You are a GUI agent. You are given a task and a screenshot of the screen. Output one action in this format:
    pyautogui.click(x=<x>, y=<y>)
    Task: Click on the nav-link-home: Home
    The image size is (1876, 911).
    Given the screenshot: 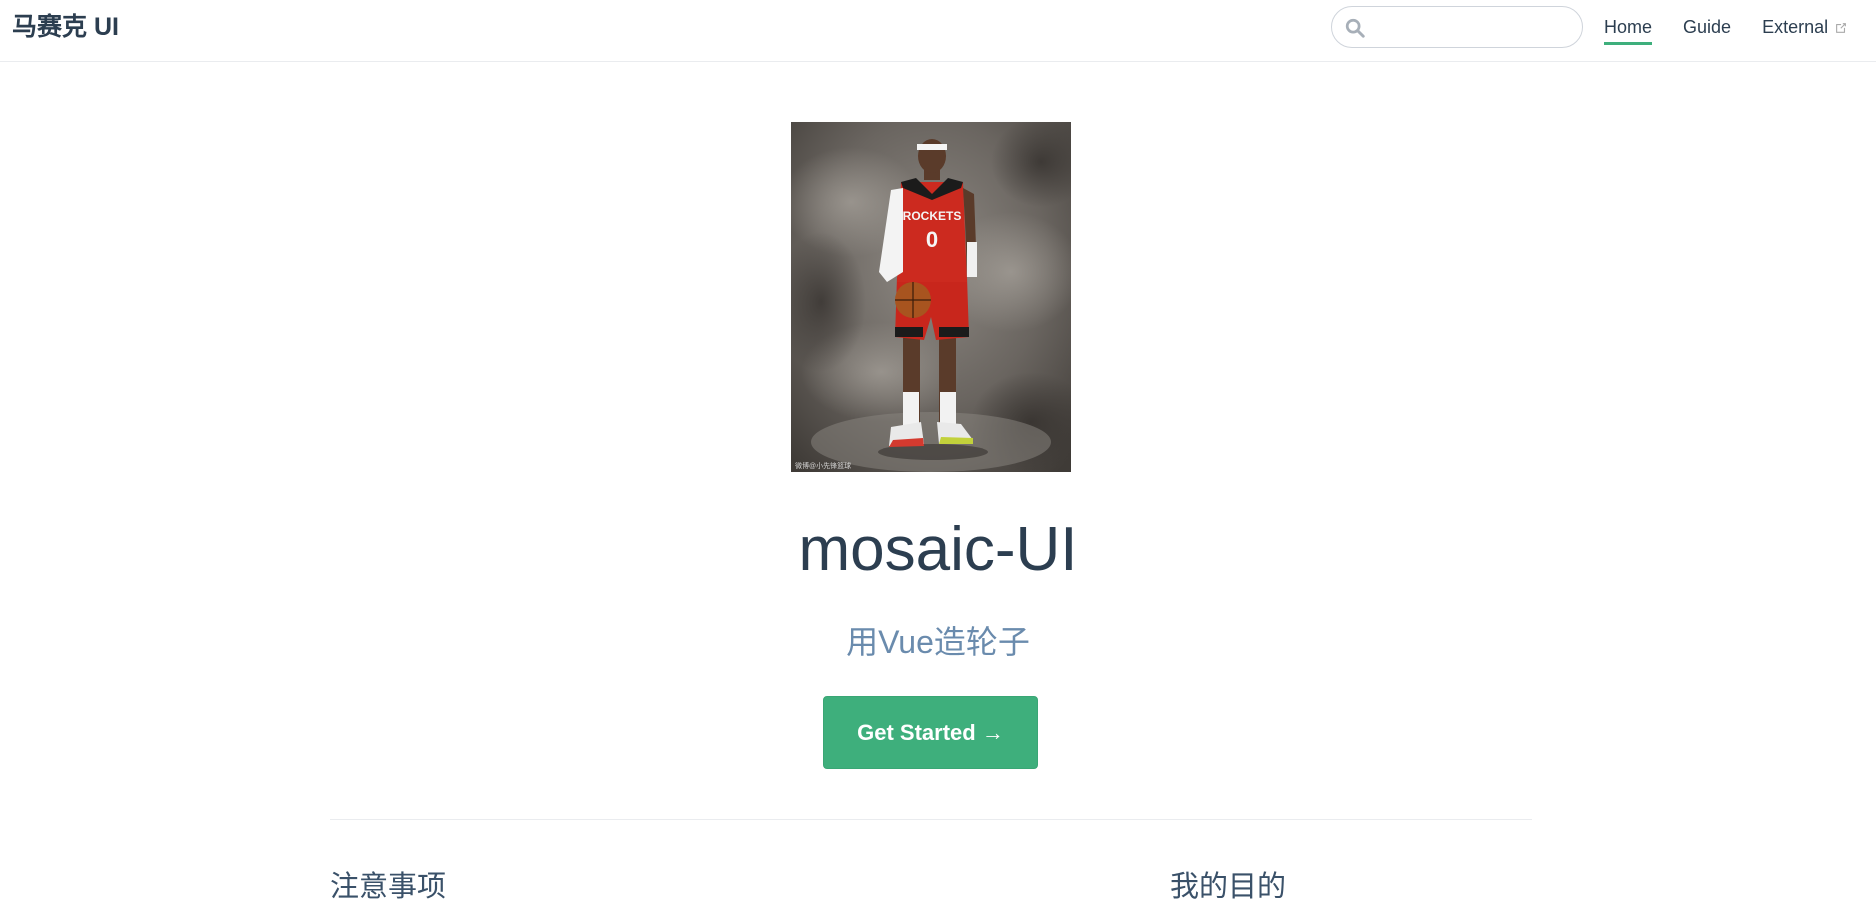 What is the action you would take?
    pyautogui.click(x=1628, y=29)
    